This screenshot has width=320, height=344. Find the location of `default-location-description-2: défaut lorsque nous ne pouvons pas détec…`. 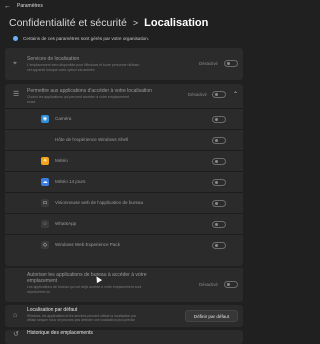

default-location-description-2: défaut lorsque nous ne pouvons pas détec… is located at coordinates (81, 320).